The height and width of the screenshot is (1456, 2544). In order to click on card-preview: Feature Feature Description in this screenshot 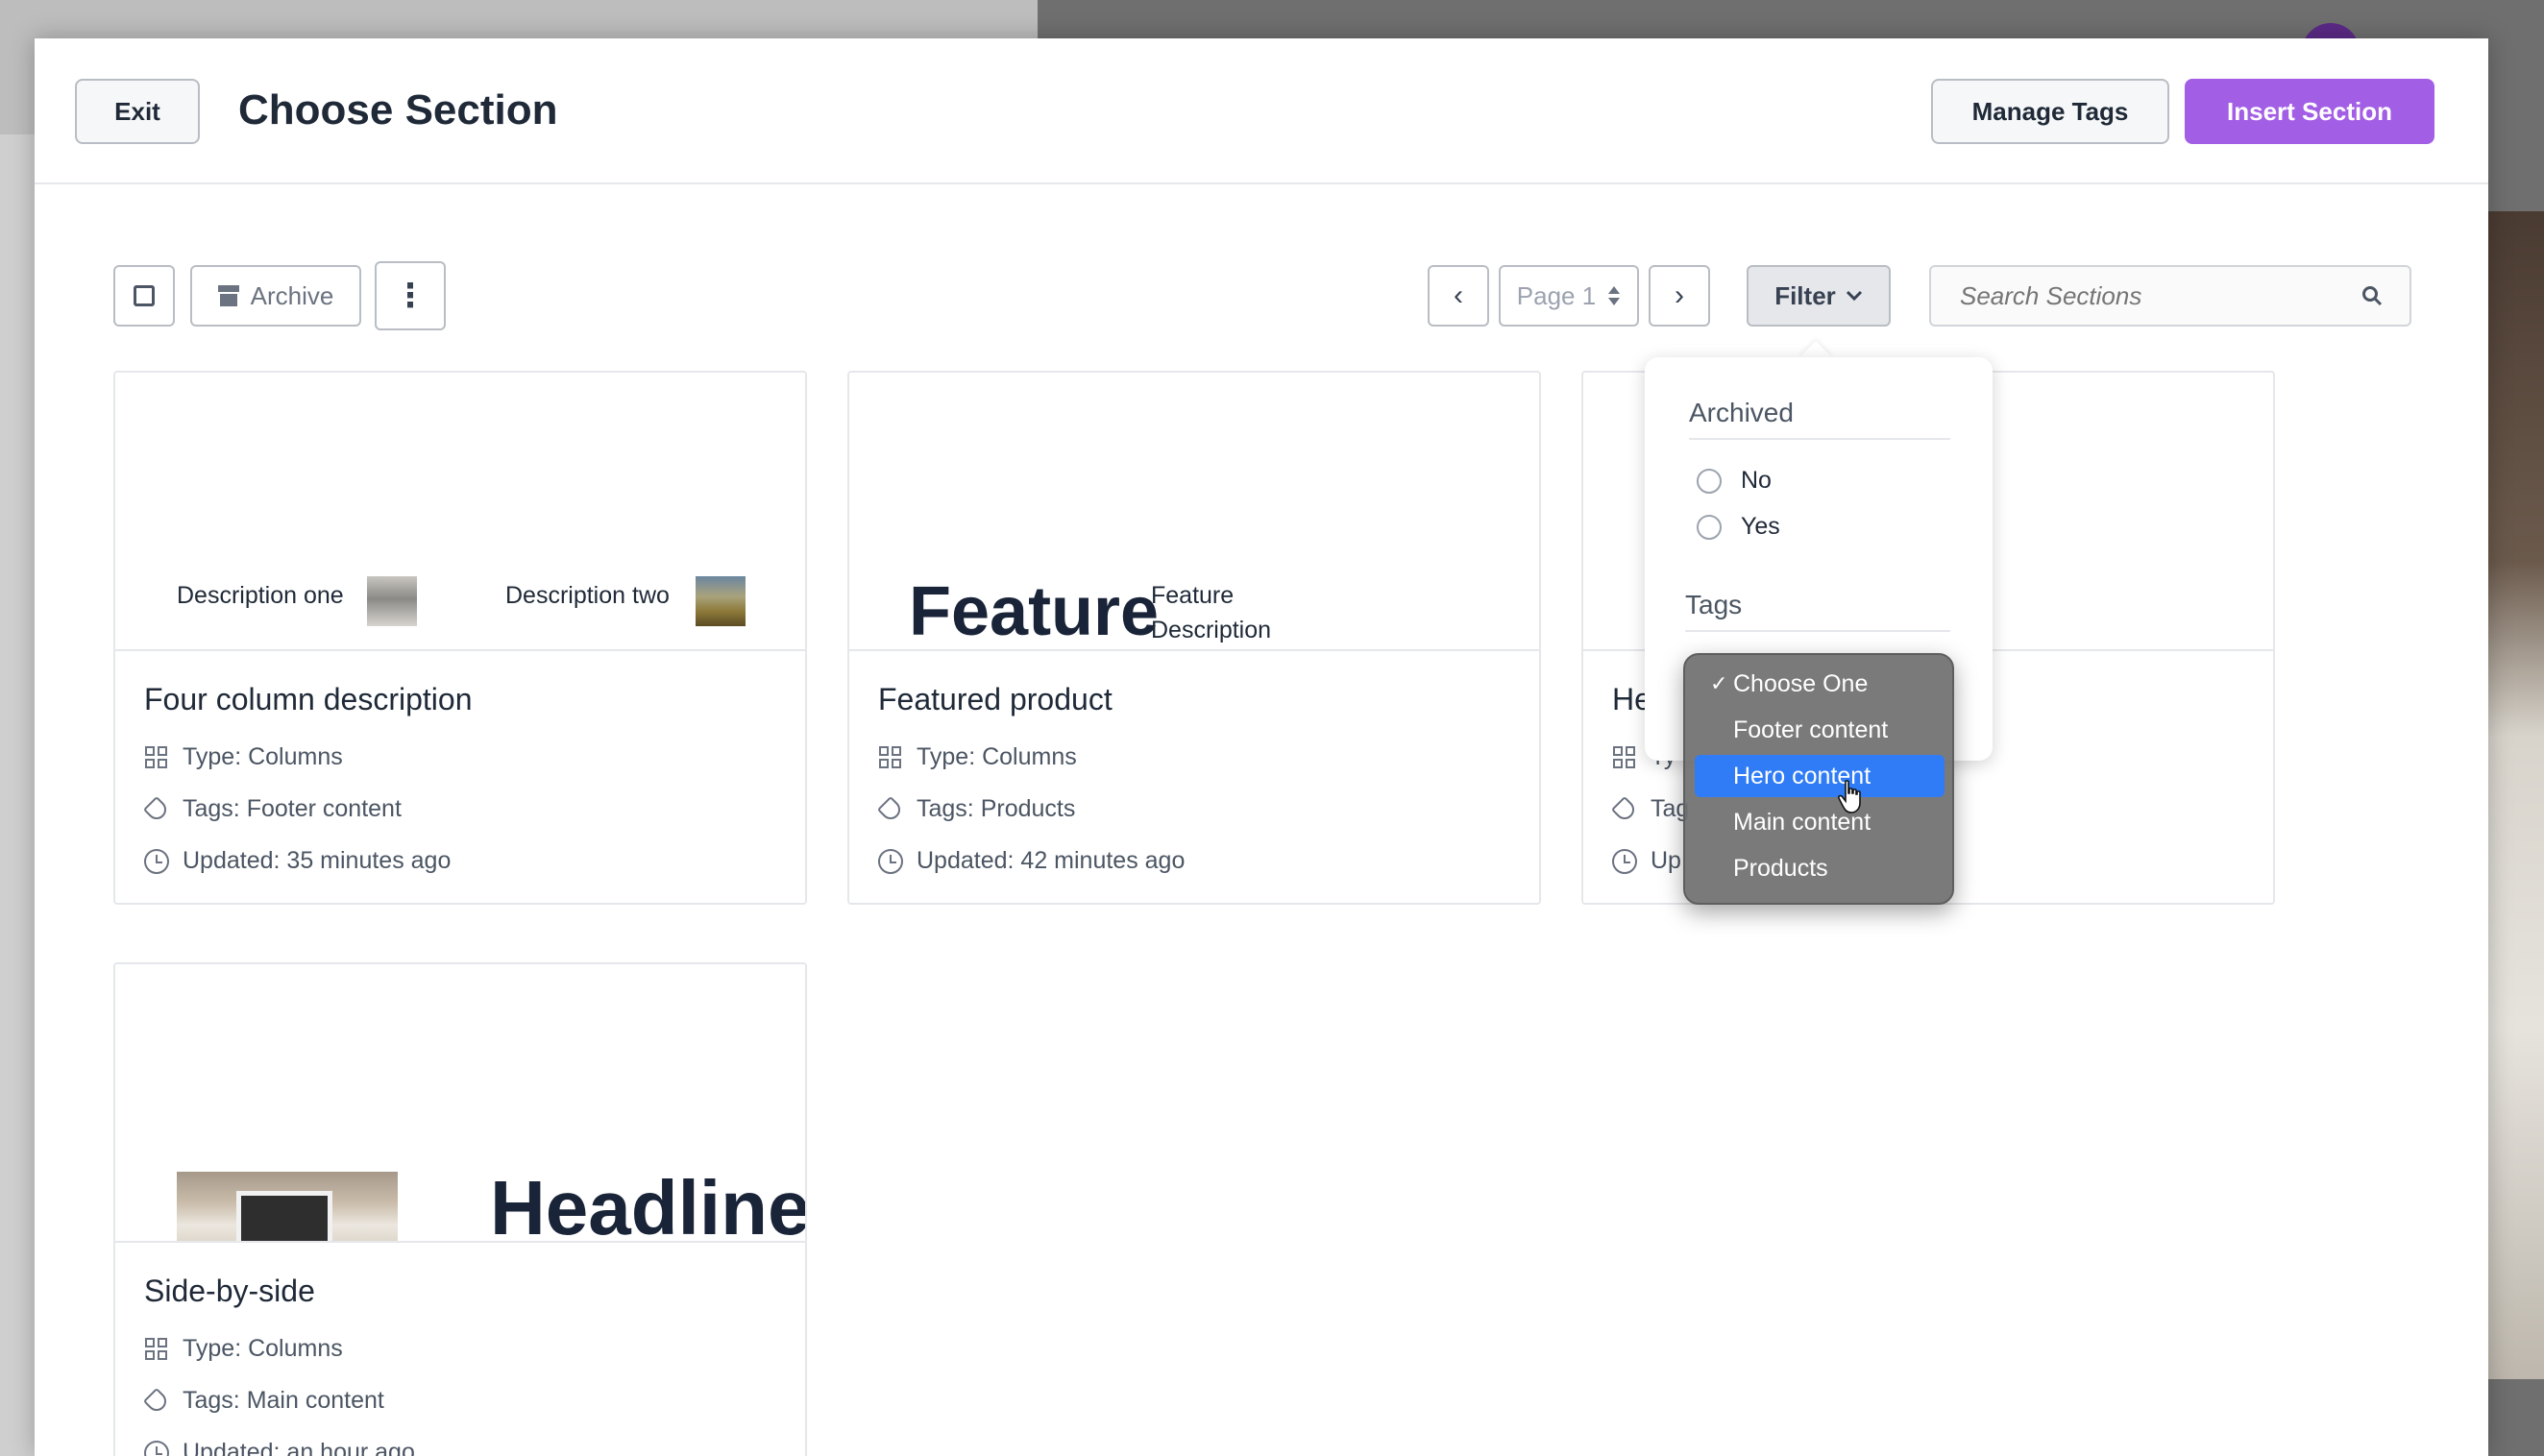, I will do `click(1194, 512)`.